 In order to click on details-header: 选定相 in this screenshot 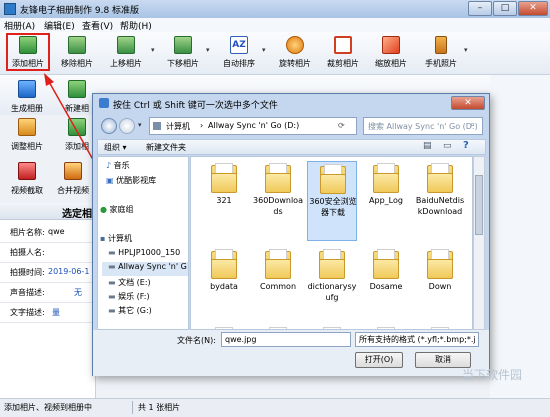, I will do `click(47, 211)`.